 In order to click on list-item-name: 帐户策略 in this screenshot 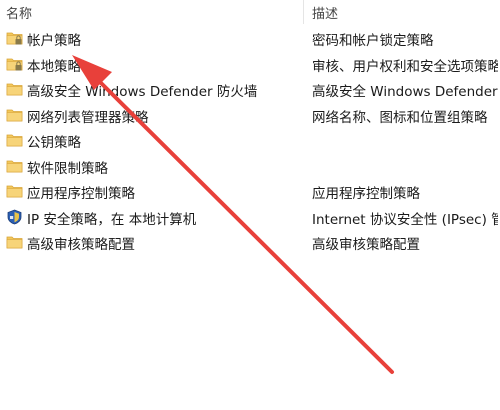, I will do `click(54, 41)`.